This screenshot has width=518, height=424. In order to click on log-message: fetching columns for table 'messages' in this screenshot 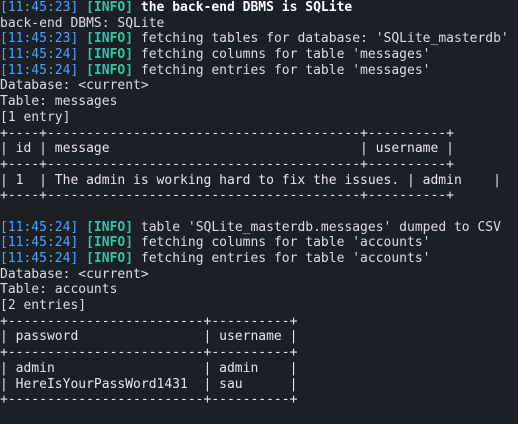, I will do `click(282, 55)`.